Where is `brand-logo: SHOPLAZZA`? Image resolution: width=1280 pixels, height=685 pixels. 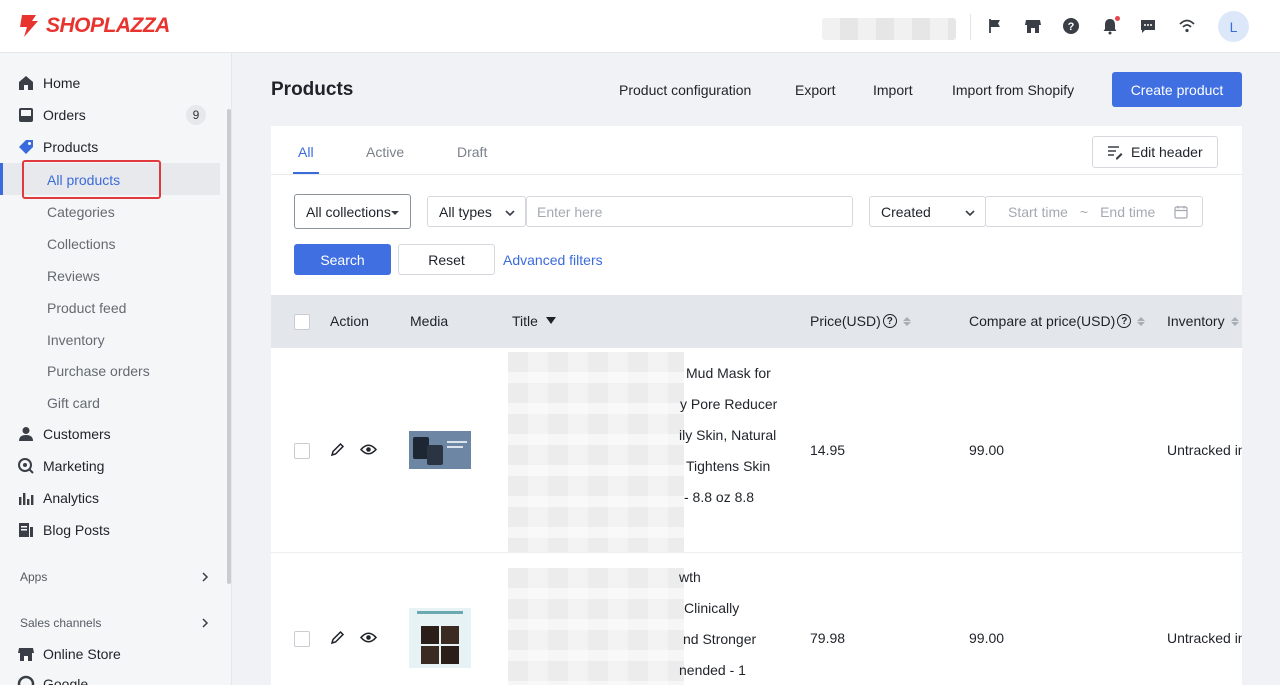 brand-logo: SHOPLAZZA is located at coordinates (94, 26).